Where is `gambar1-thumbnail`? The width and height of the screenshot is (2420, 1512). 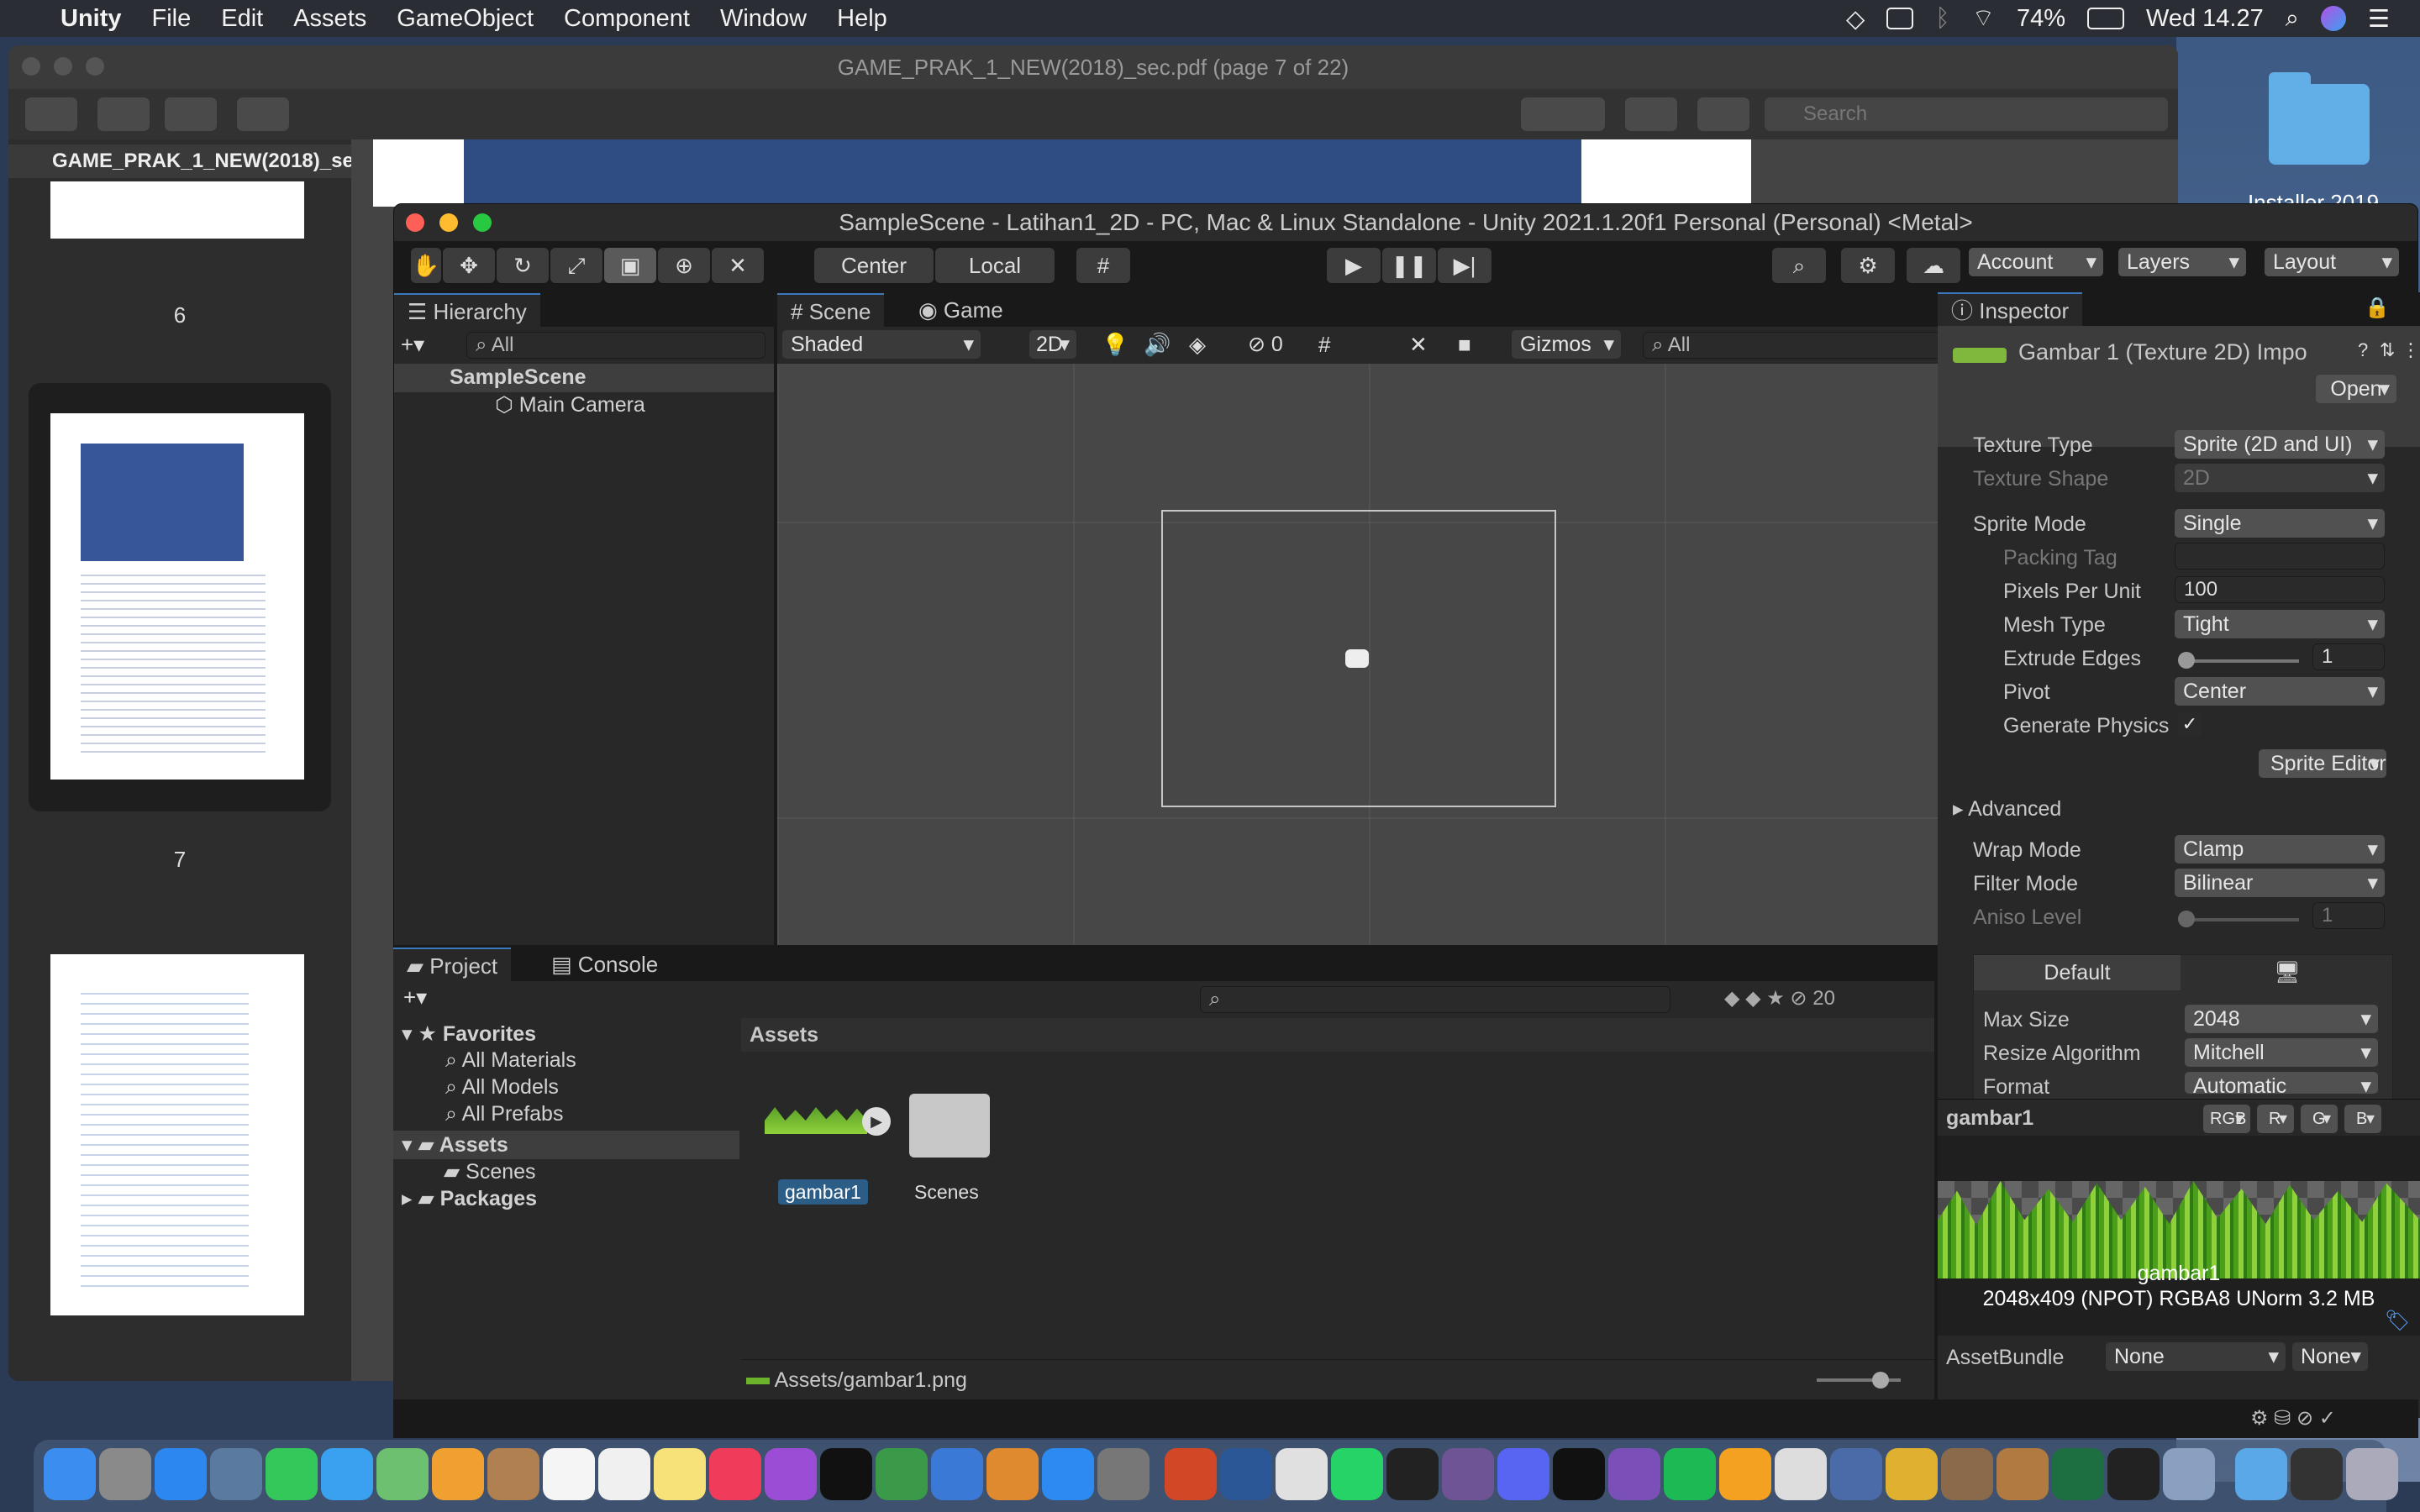 gambar1-thumbnail is located at coordinates (816, 1120).